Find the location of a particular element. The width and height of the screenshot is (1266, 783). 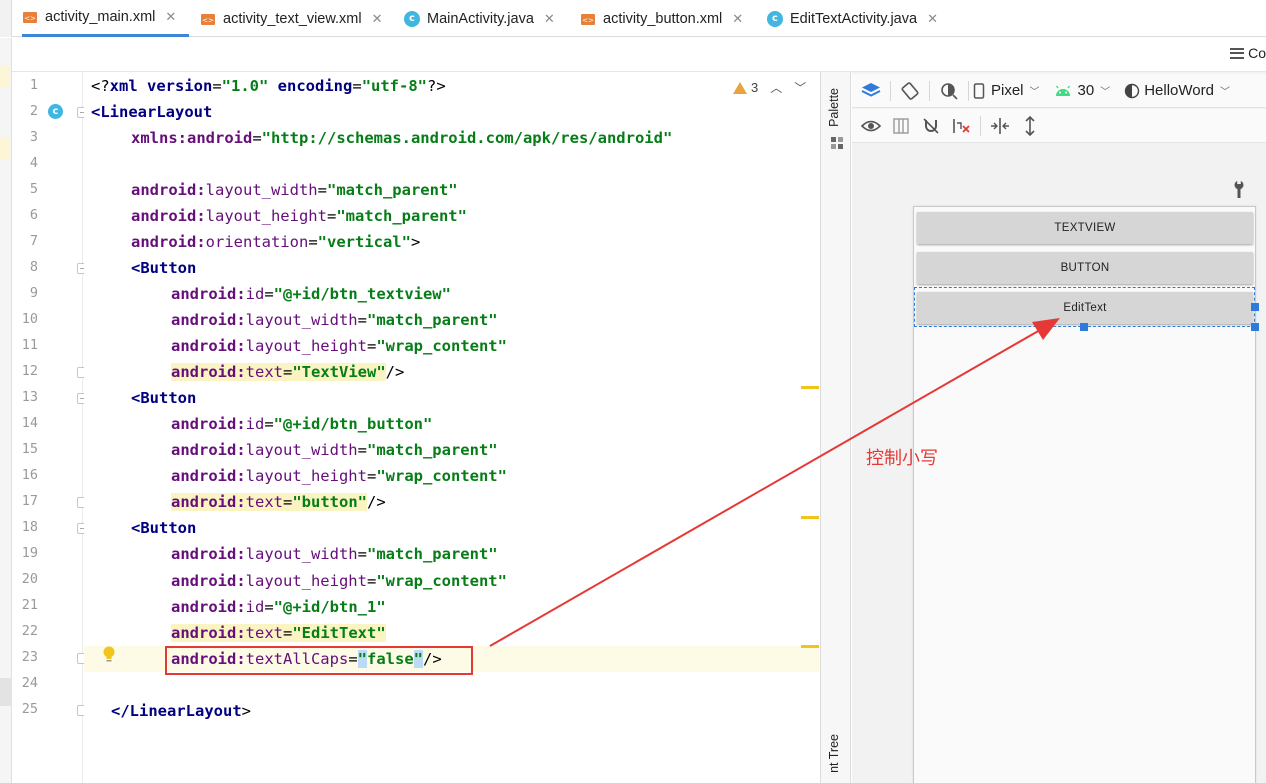

device-selector: Pixel ﹀ is located at coordinates (1006, 90).